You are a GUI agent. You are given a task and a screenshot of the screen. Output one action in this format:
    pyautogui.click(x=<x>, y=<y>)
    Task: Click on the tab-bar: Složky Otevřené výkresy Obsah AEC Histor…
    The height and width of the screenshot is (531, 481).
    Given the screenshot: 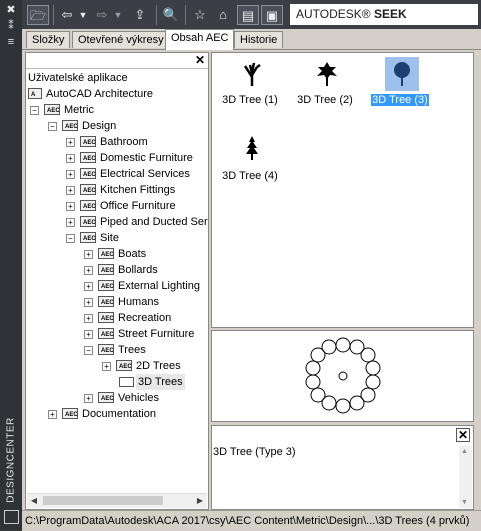 What is the action you would take?
    pyautogui.click(x=251, y=39)
    